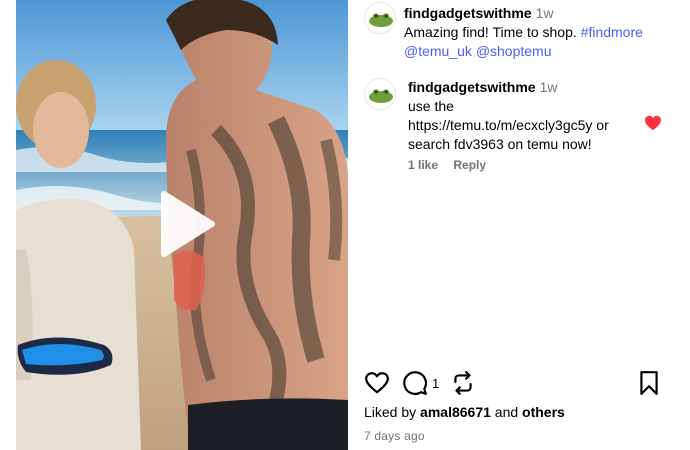  I want to click on post-actions: 1, so click(510, 385).